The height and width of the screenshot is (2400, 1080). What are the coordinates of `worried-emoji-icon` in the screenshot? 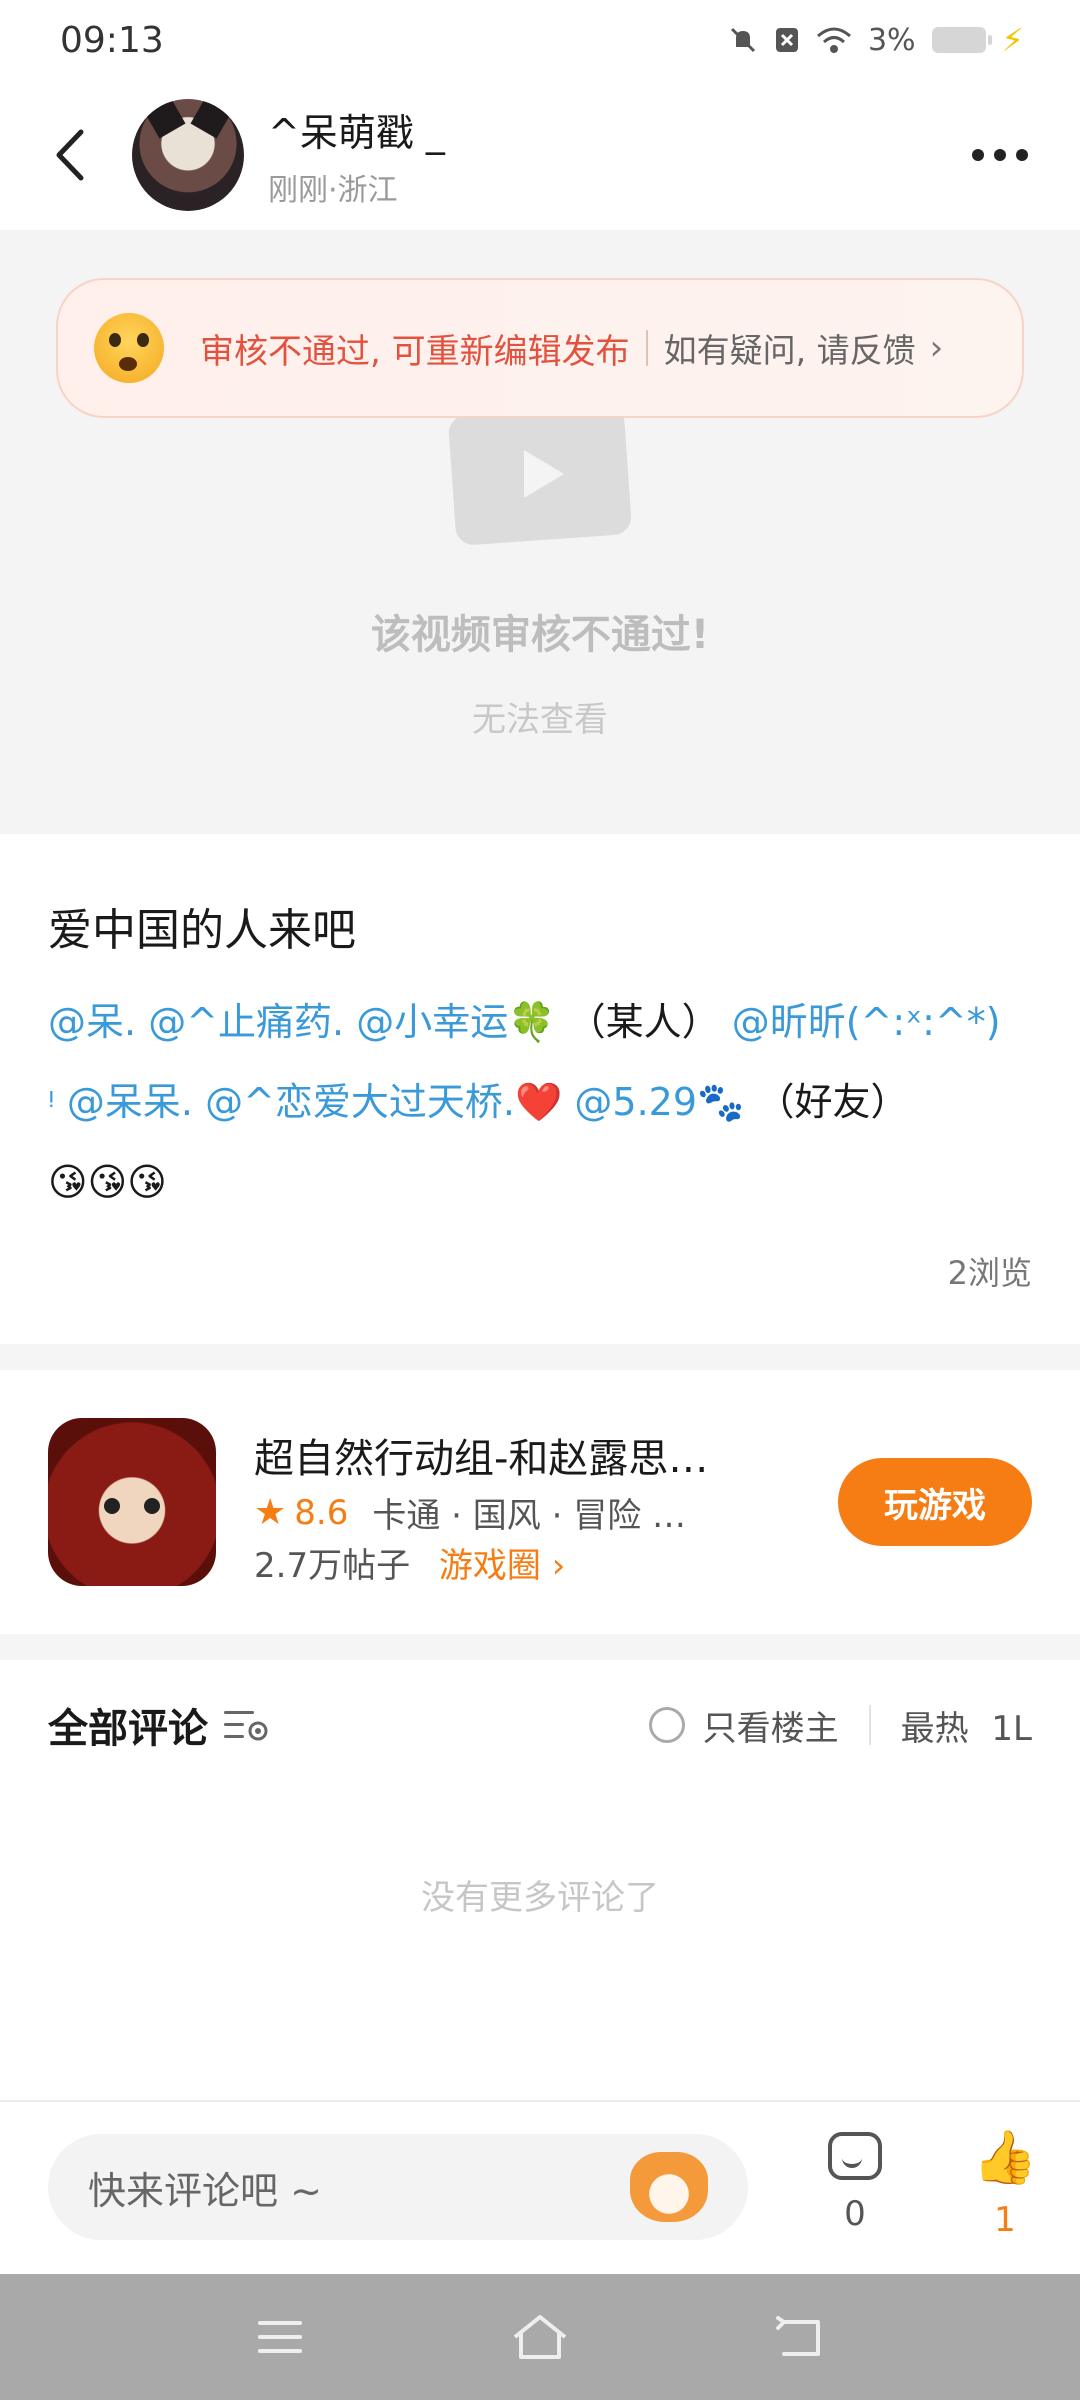 It's located at (129, 348).